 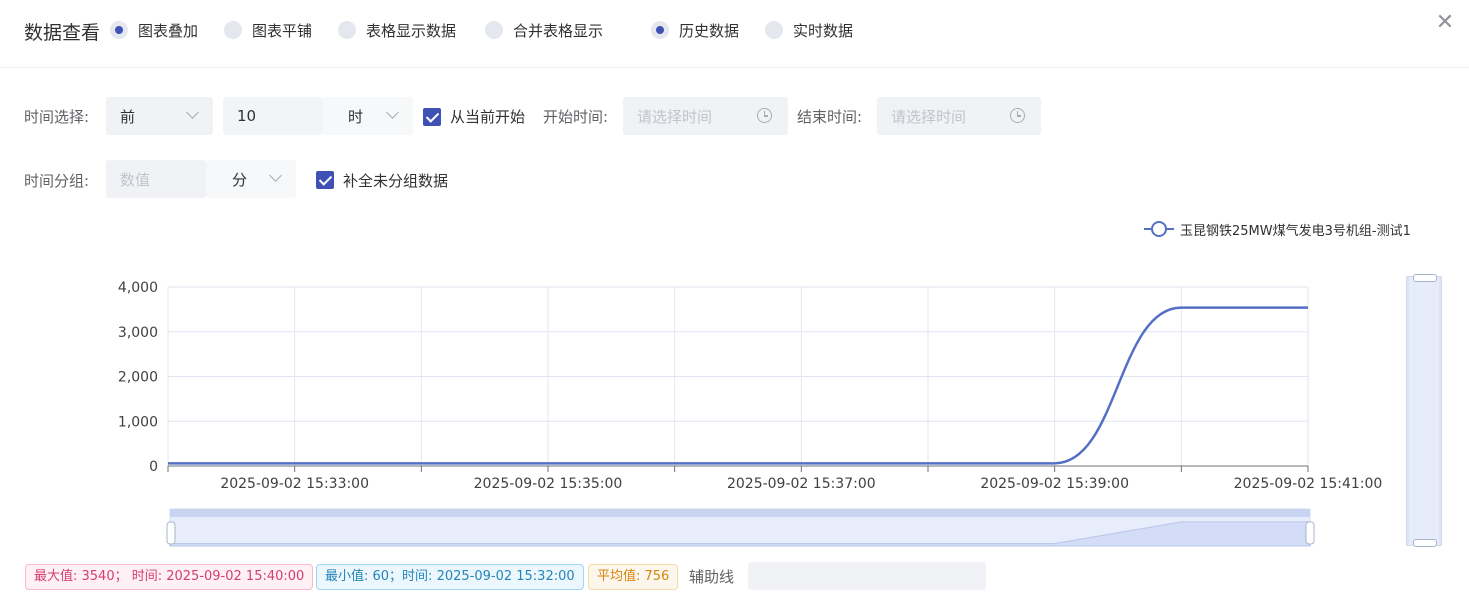 What do you see at coordinates (548, 484) in the screenshot?
I see `x-tick-label: 2025-09-02 15:35:00` at bounding box center [548, 484].